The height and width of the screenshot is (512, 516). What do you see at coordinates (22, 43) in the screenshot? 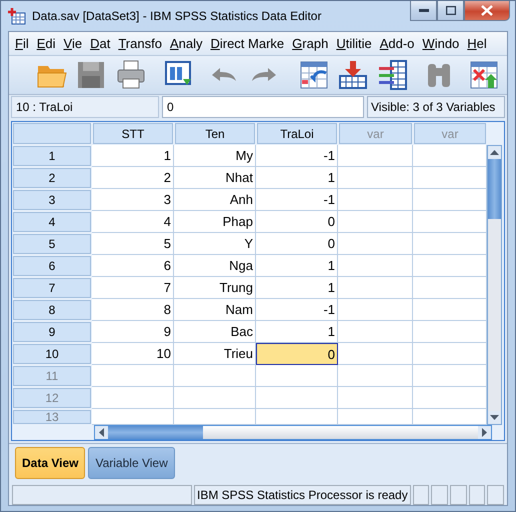
I see `menu-item: Fil` at bounding box center [22, 43].